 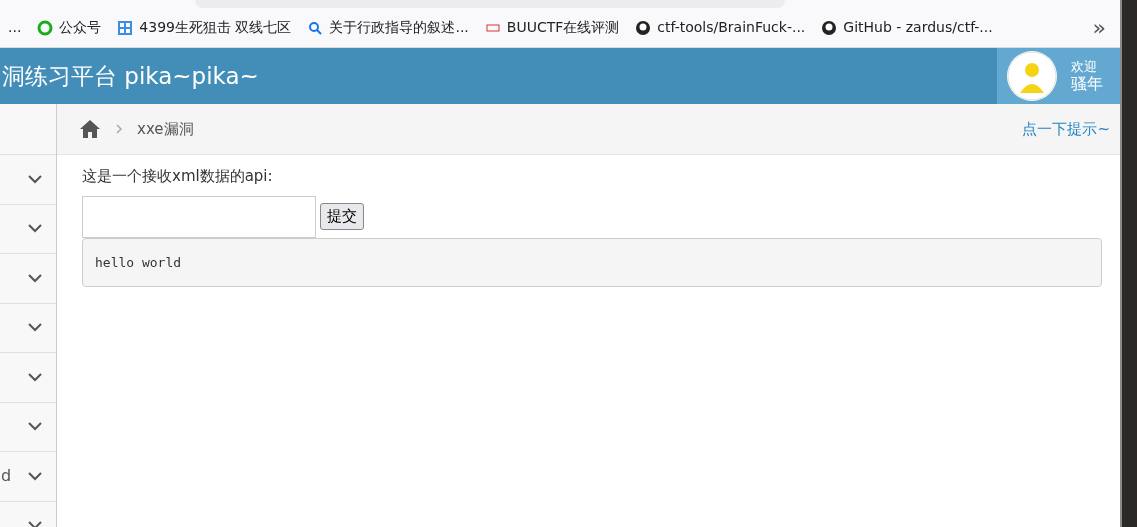 I want to click on bookmark-icon, so click(x=45, y=27).